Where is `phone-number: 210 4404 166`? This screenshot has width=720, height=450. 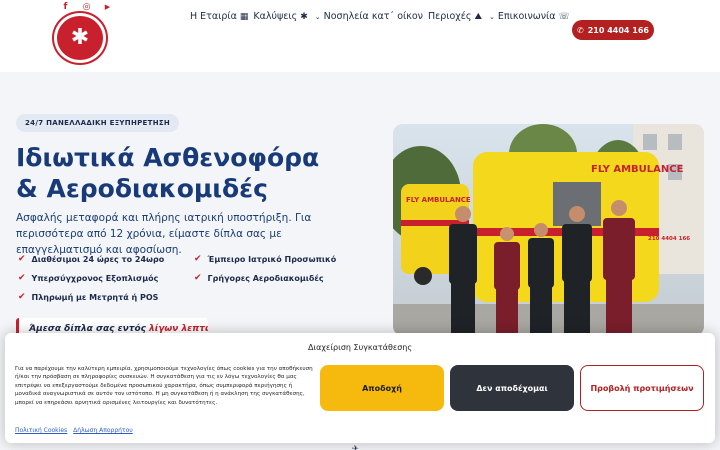
phone-number: 210 4404 166 is located at coordinates (618, 30).